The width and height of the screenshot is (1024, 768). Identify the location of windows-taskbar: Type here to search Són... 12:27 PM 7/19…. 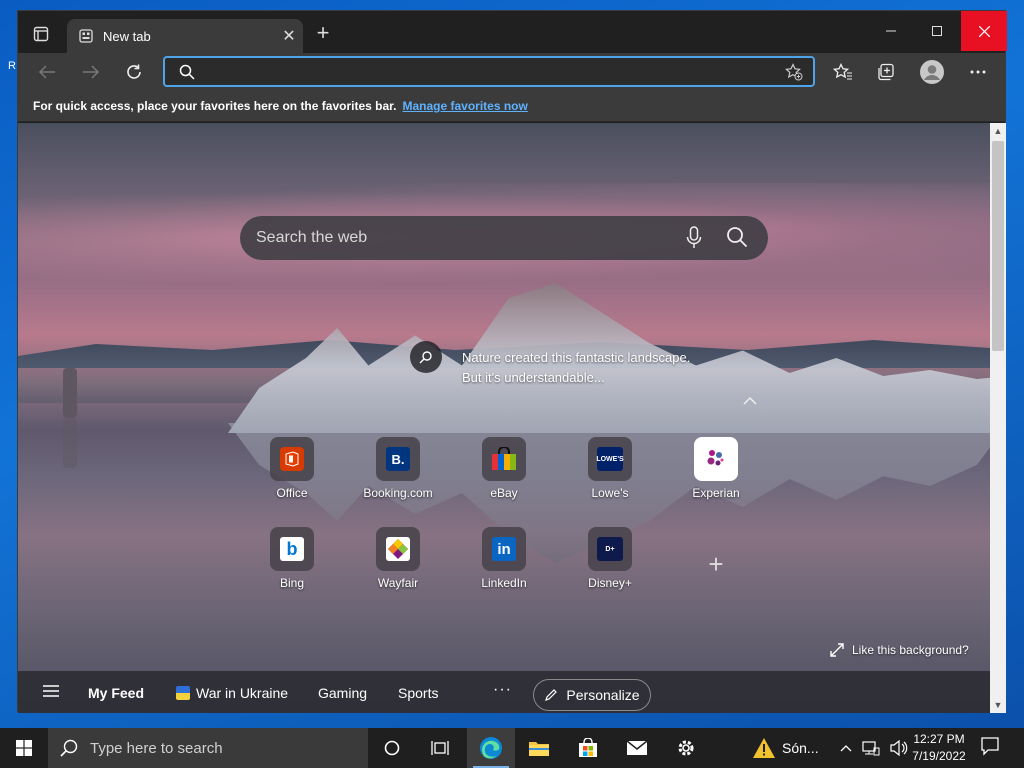
(512, 748).